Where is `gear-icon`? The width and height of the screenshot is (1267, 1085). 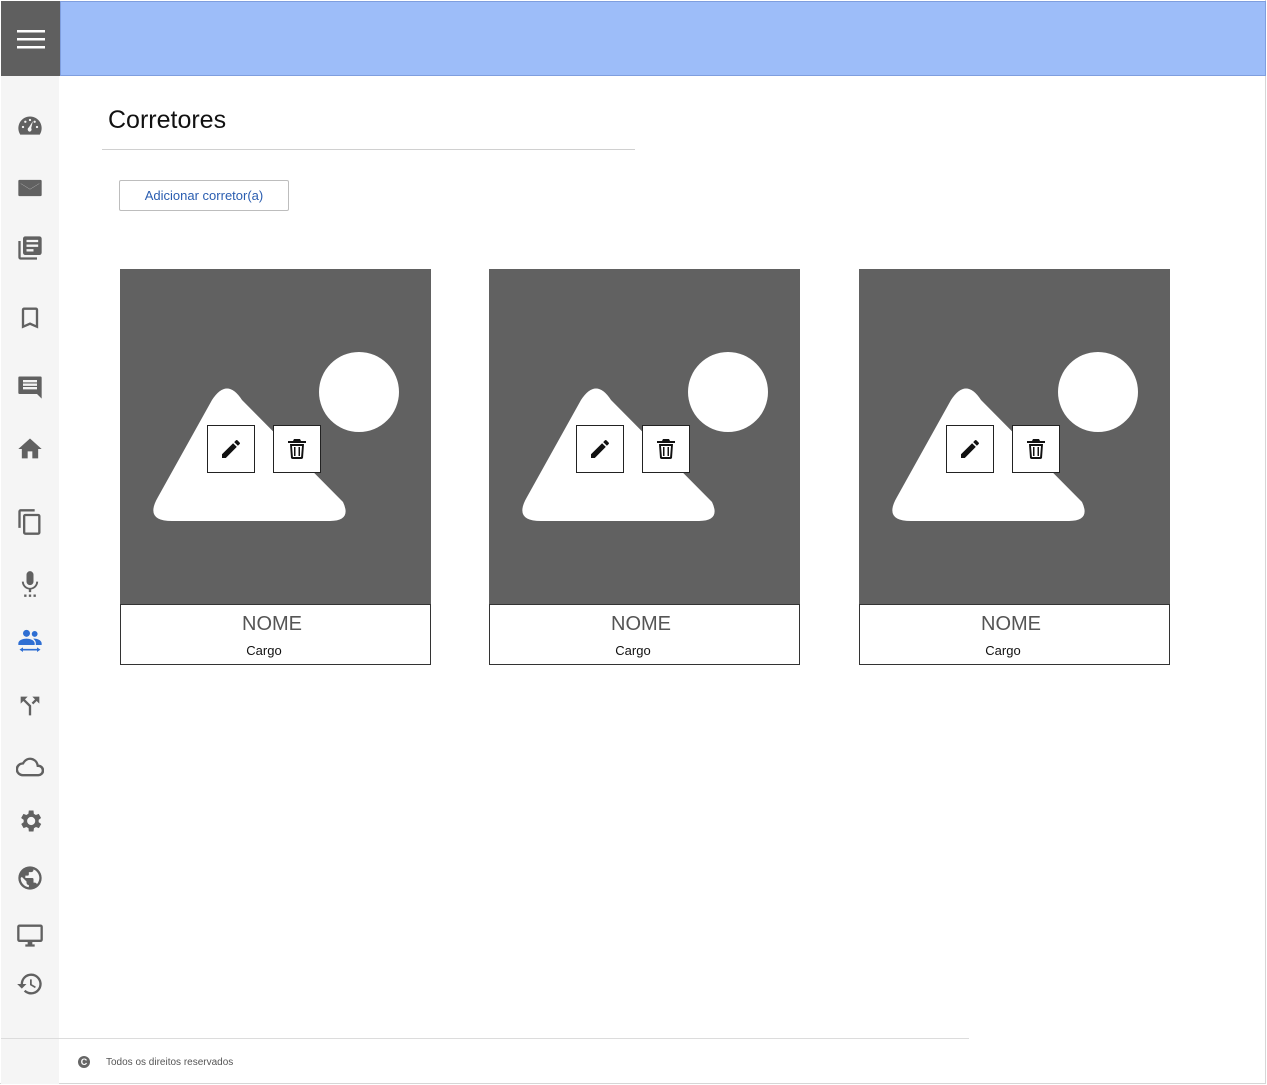 gear-icon is located at coordinates (31, 821).